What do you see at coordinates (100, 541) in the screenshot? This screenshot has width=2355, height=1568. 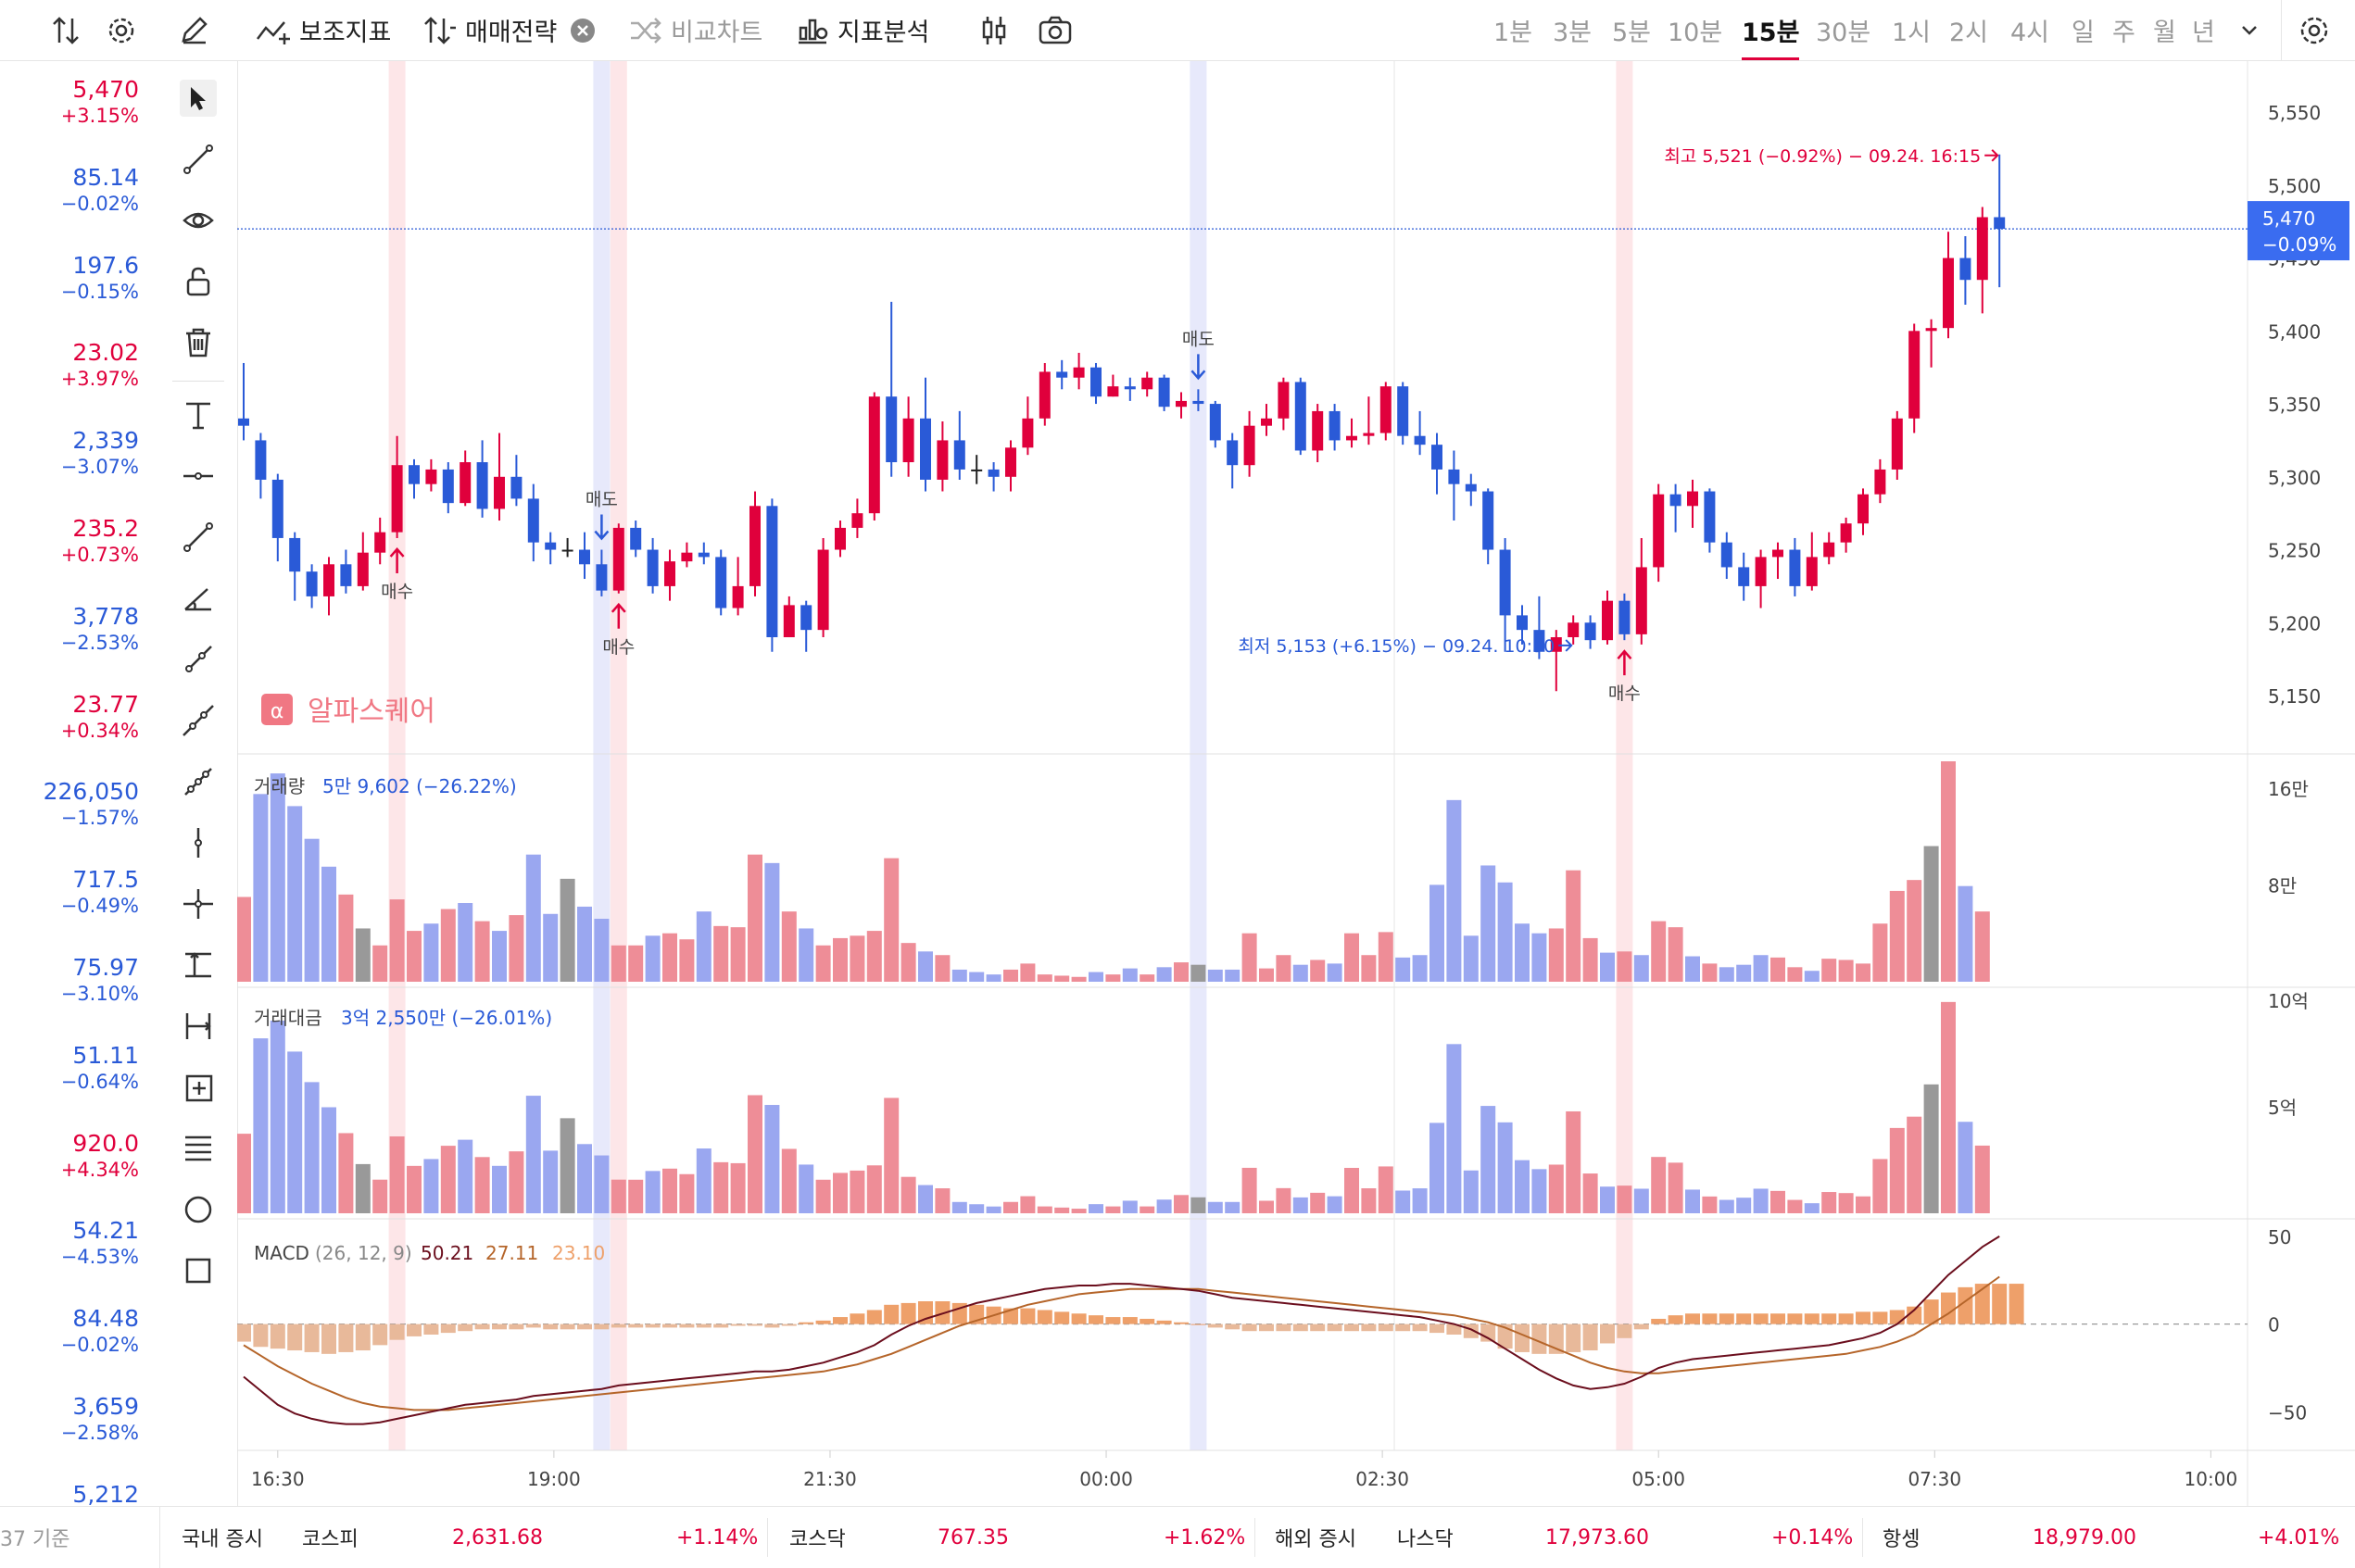 I see `watchlist-item: 235.2 +0.73%` at bounding box center [100, 541].